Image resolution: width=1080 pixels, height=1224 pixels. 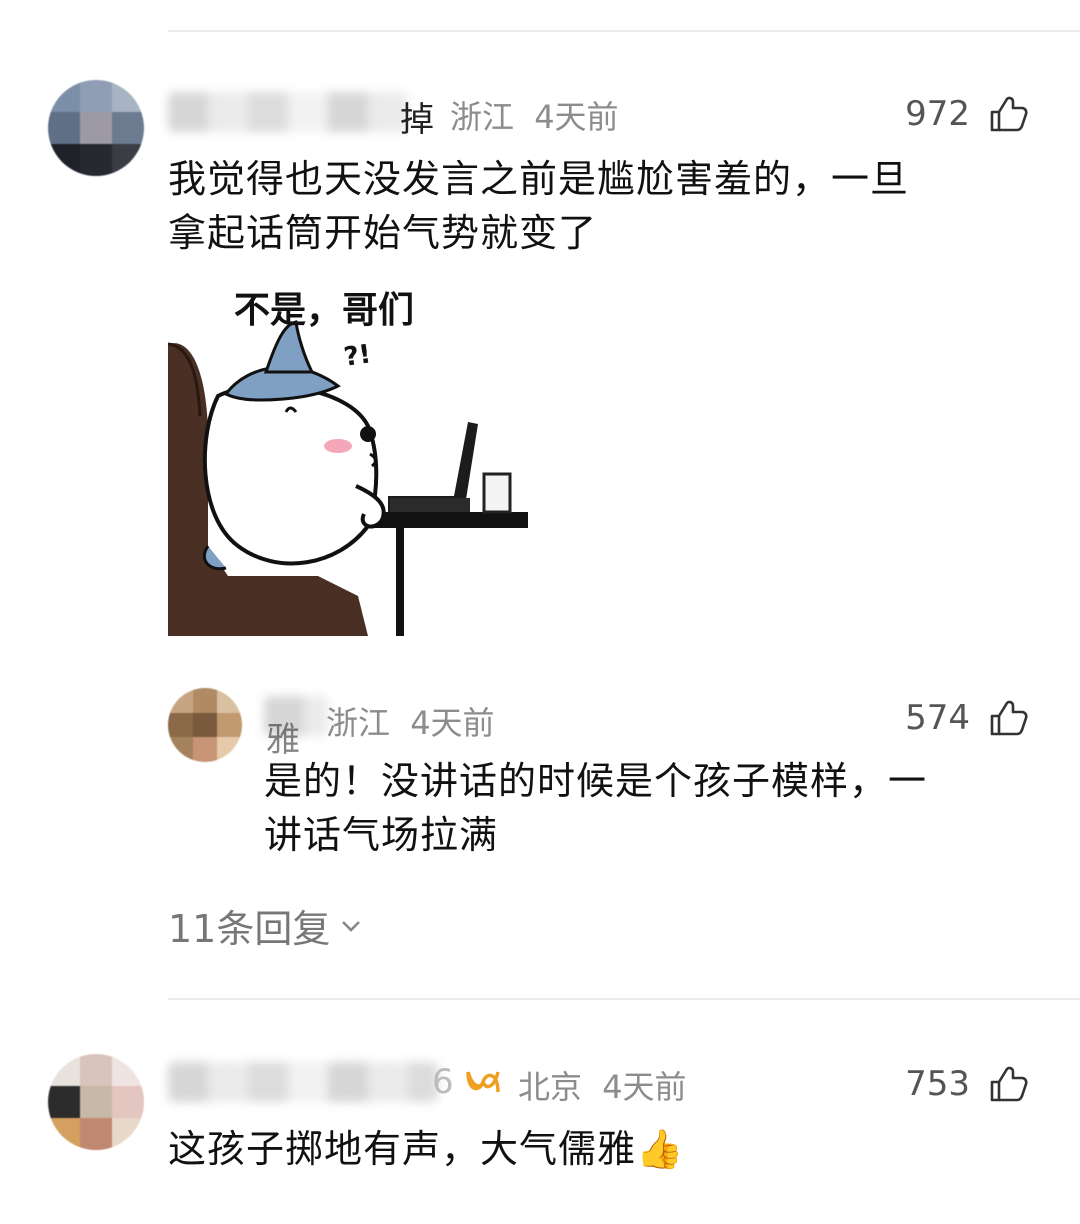 I want to click on like-count: 574, so click(x=937, y=718).